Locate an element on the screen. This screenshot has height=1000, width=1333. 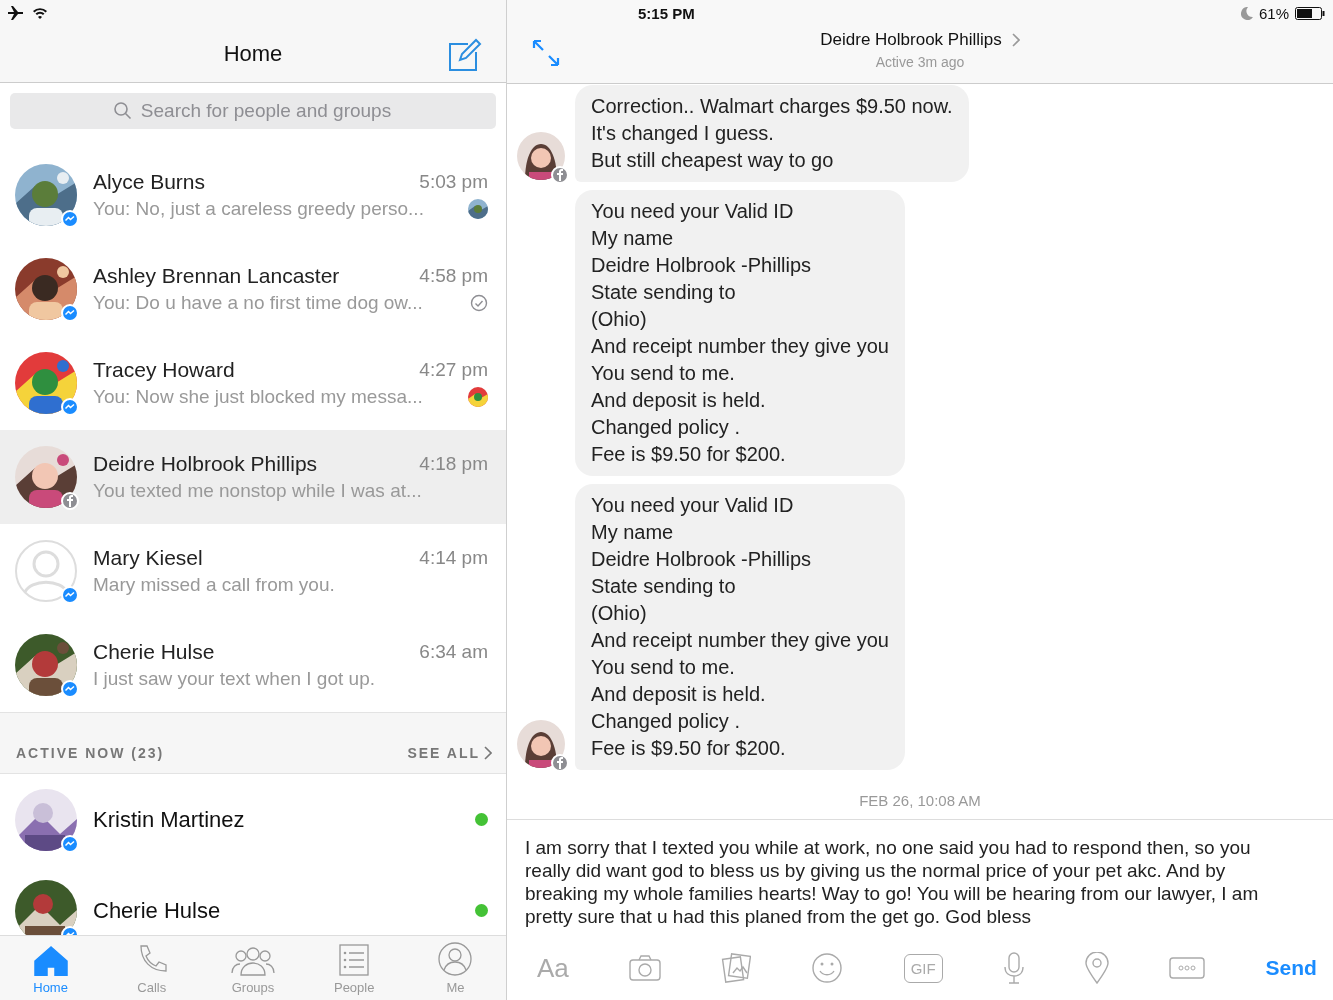
message-time: 4:58 pm is located at coordinates (453, 276).